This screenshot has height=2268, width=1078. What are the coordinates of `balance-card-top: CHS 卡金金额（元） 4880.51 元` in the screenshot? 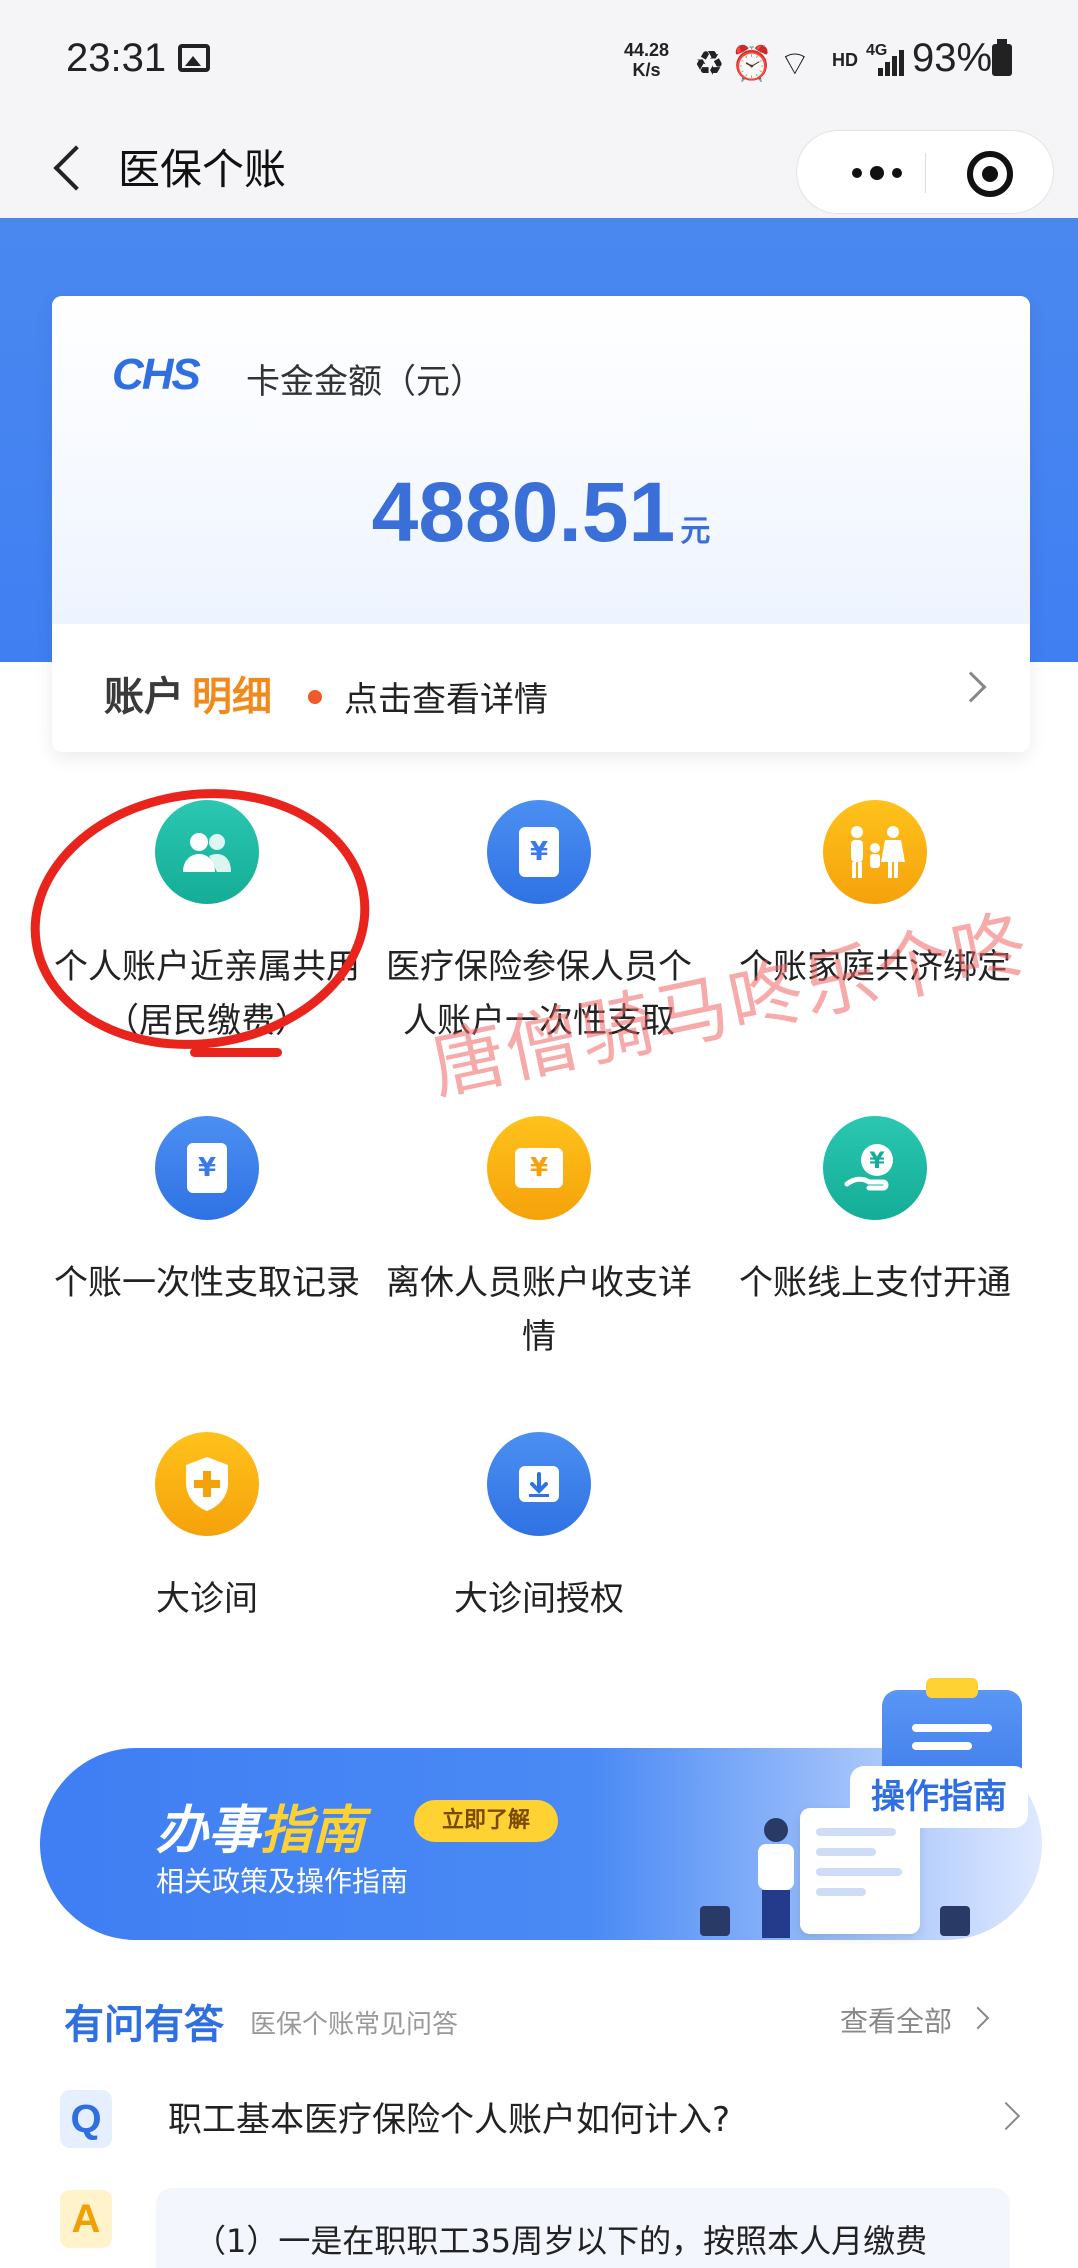 It's located at (541, 460).